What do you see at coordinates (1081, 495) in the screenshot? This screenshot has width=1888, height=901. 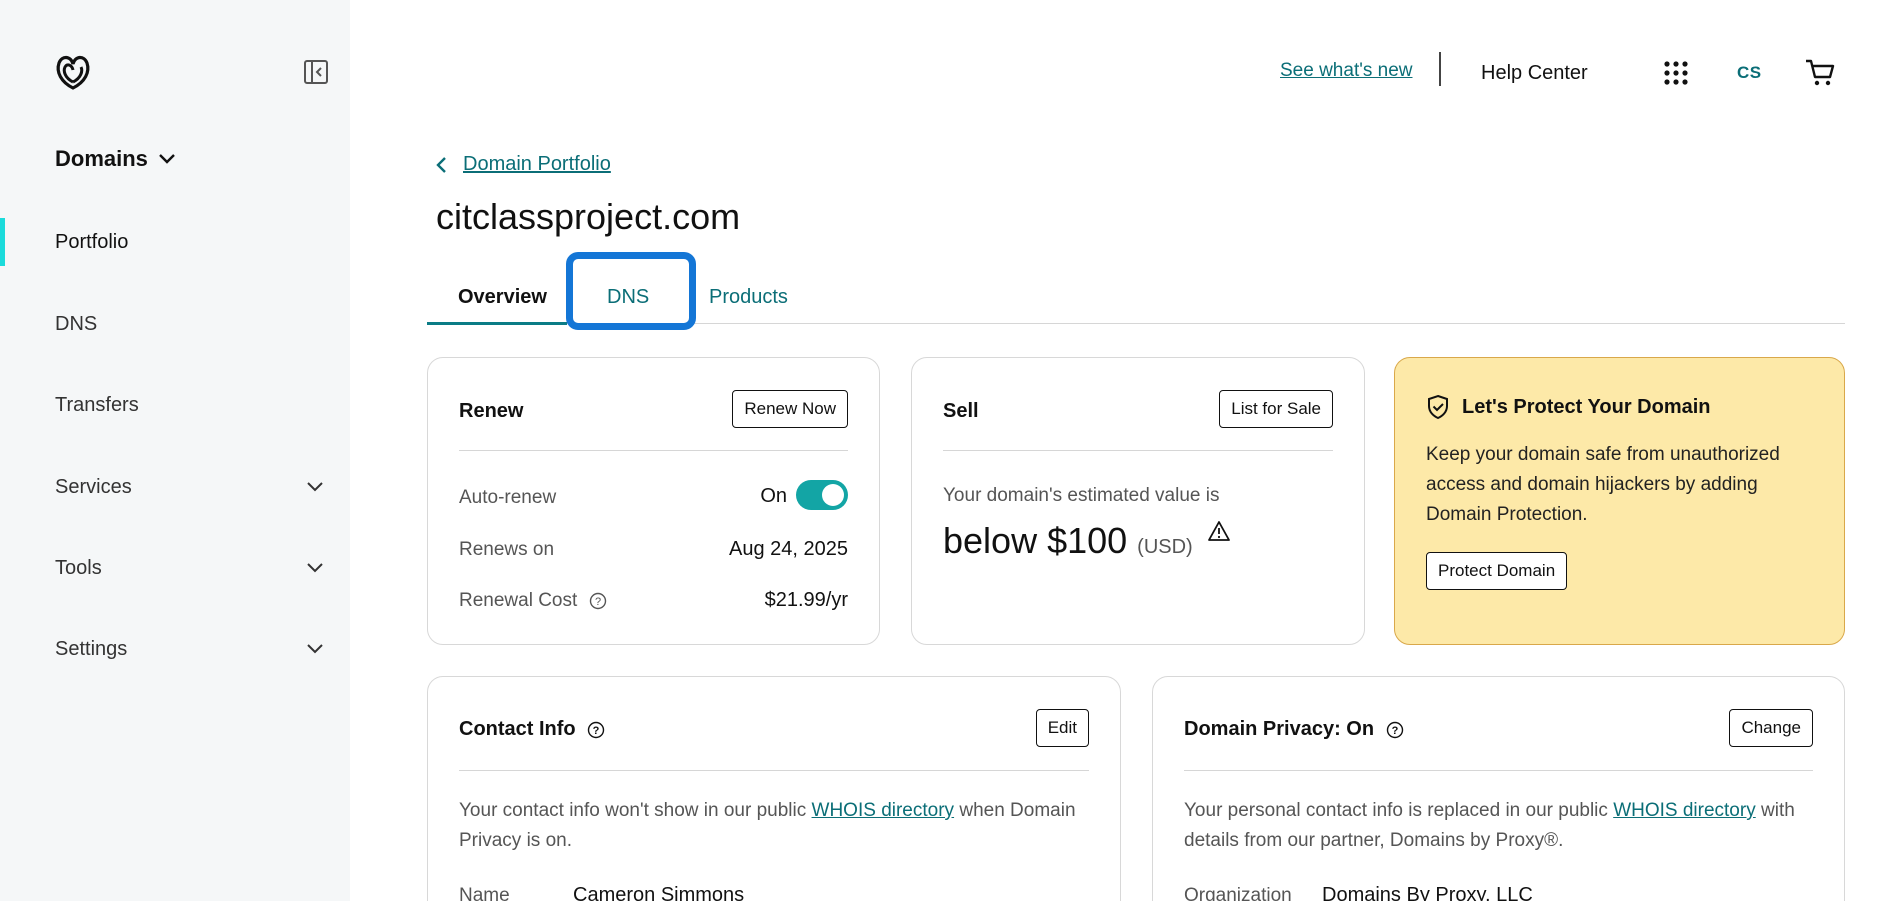 I see `estimate-text: Your domain's estimated value is` at bounding box center [1081, 495].